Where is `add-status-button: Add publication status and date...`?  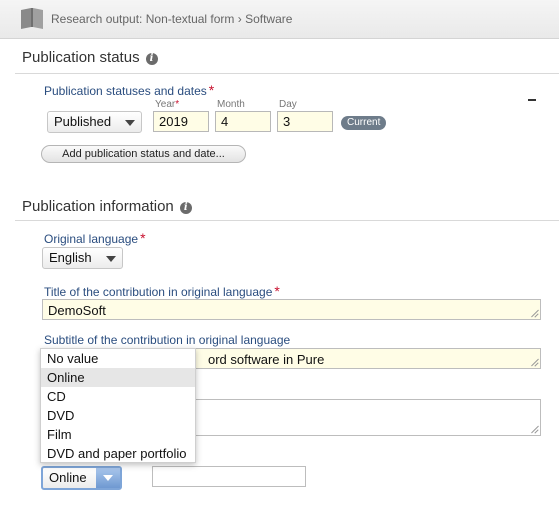
add-status-button: Add publication status and date... is located at coordinates (143, 154).